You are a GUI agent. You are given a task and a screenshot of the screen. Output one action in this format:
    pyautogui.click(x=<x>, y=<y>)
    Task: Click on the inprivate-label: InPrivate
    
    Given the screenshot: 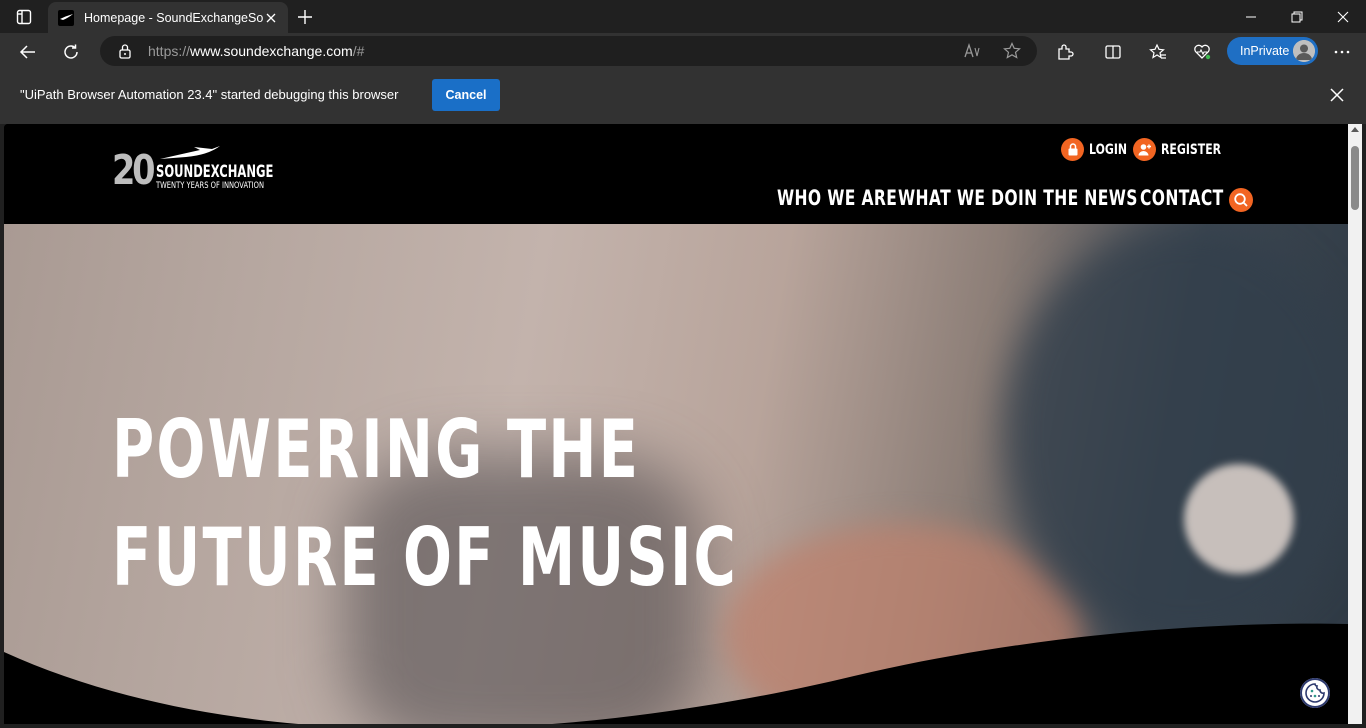 What is the action you would take?
    pyautogui.click(x=1265, y=51)
    